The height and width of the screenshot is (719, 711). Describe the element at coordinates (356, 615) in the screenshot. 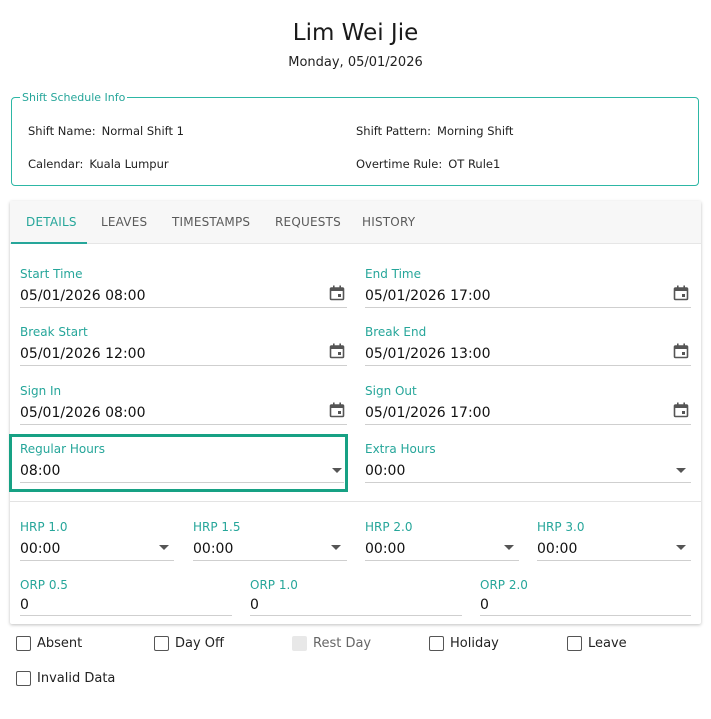

I see `orp-1-0-underline` at that location.